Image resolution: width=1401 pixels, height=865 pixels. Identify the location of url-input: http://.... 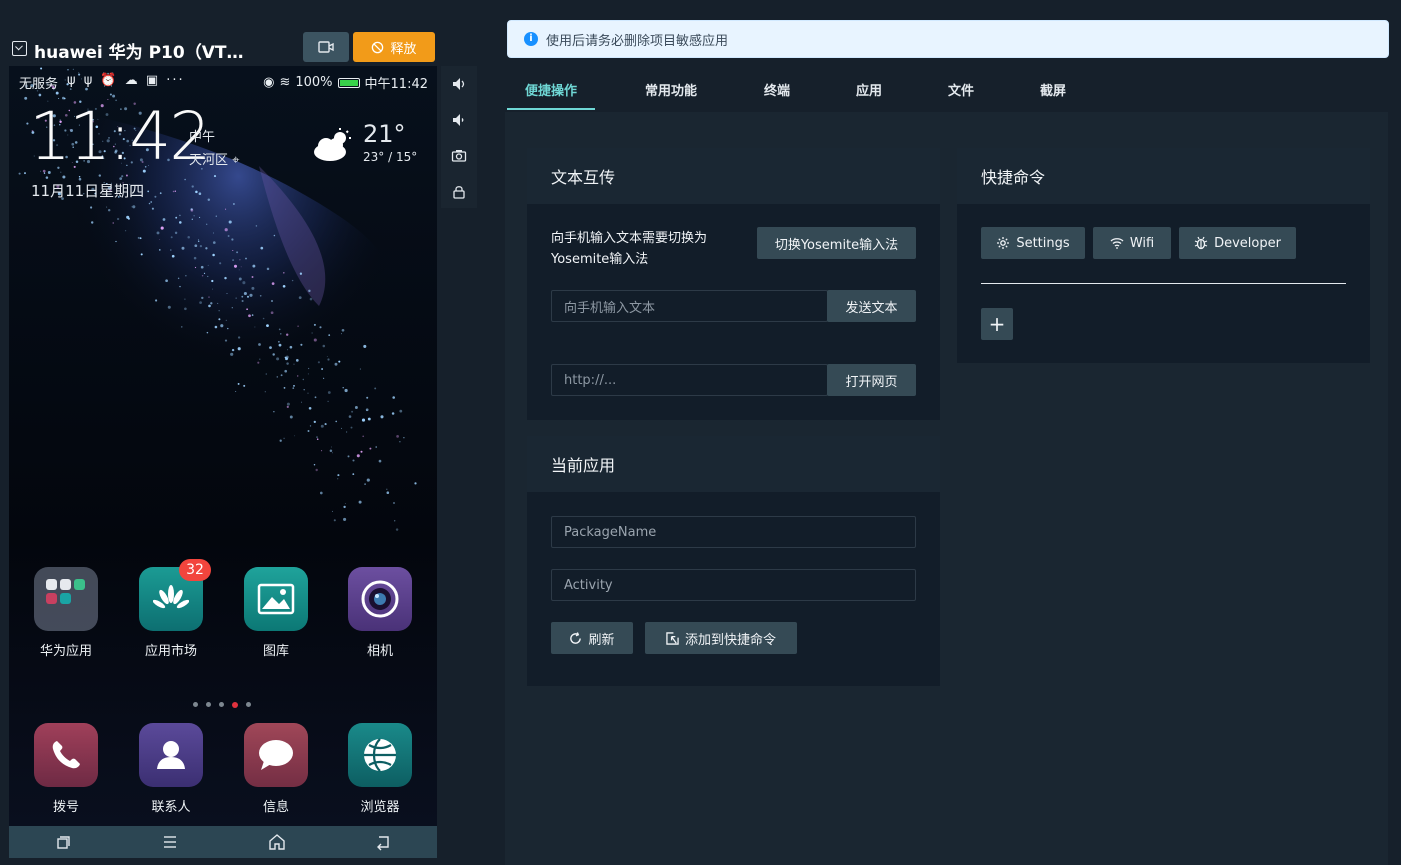
(689, 380).